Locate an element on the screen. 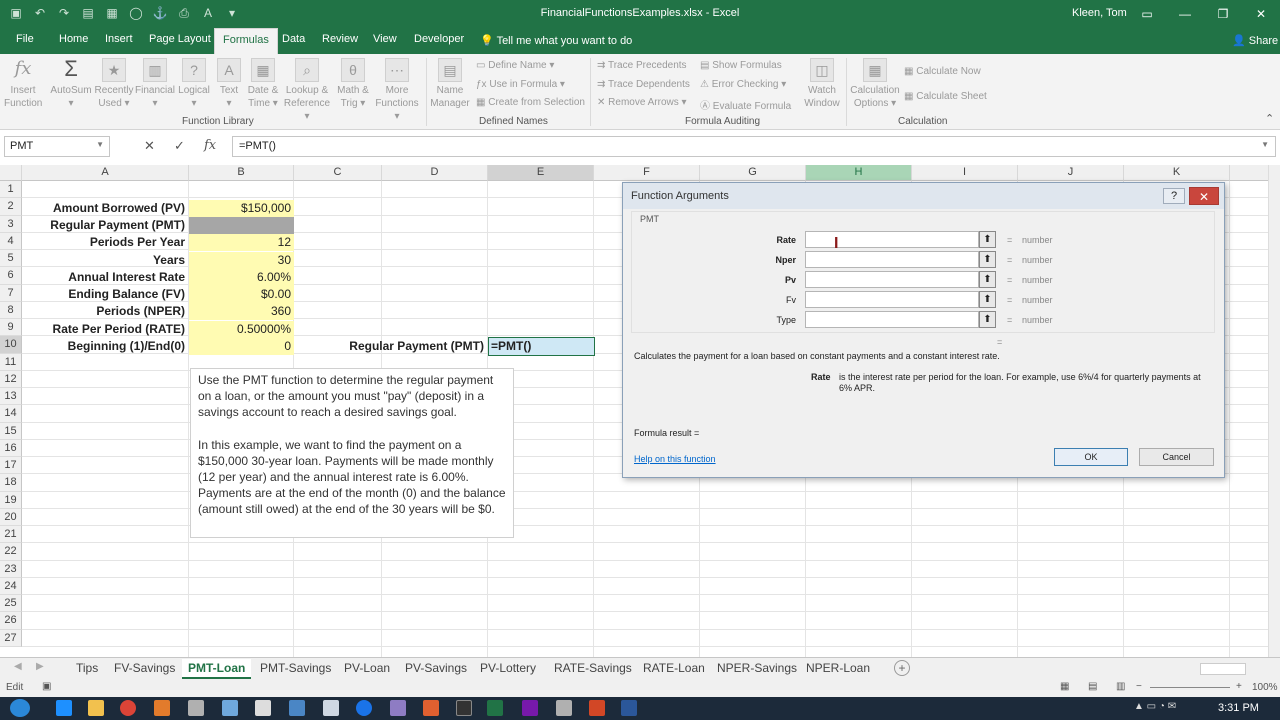 Image resolution: width=1280 pixels, height=720 pixels. ok-button: OK is located at coordinates (1091, 457).